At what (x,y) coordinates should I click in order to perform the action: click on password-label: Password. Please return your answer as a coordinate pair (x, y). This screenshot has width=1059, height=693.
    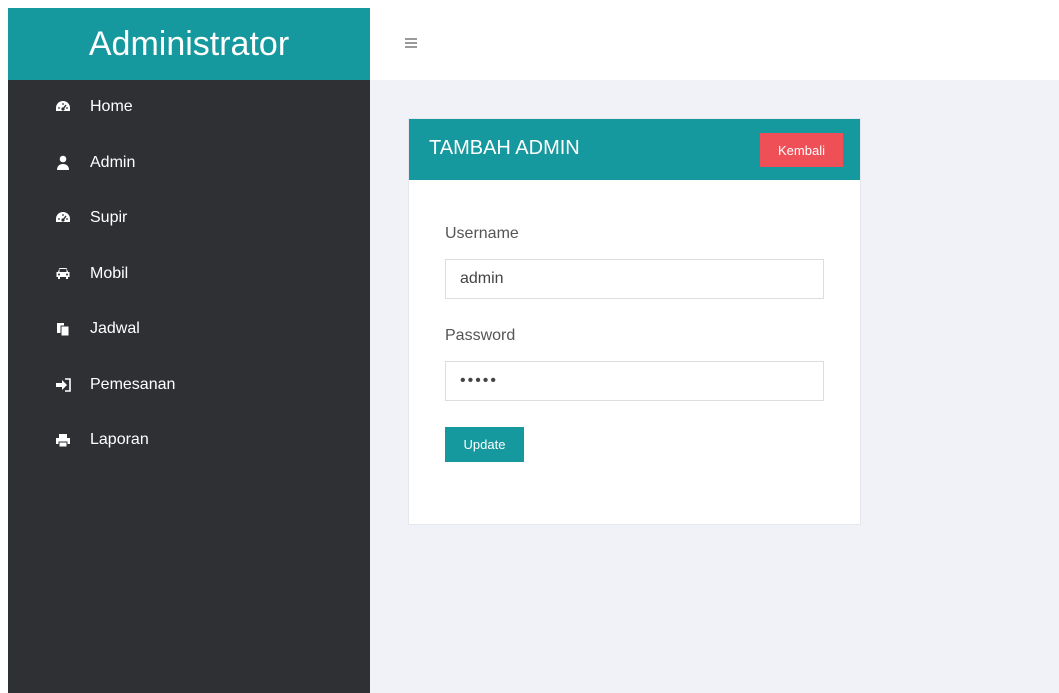
    Looking at the image, I should click on (480, 335).